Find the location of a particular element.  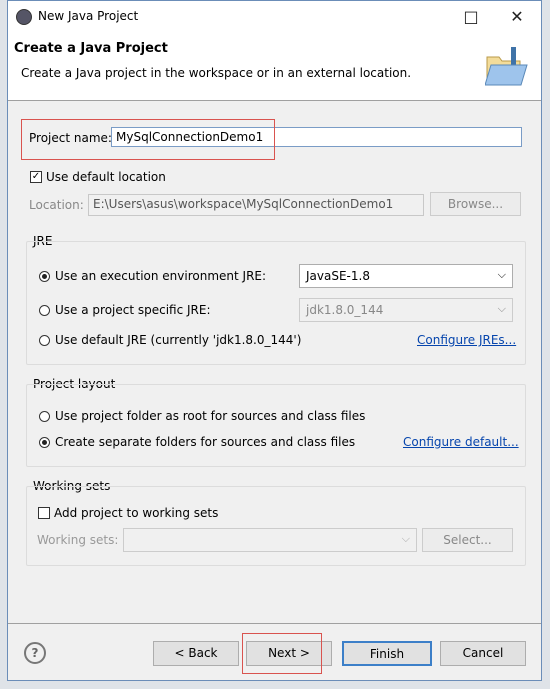

radio-separate-folders is located at coordinates (44, 442).